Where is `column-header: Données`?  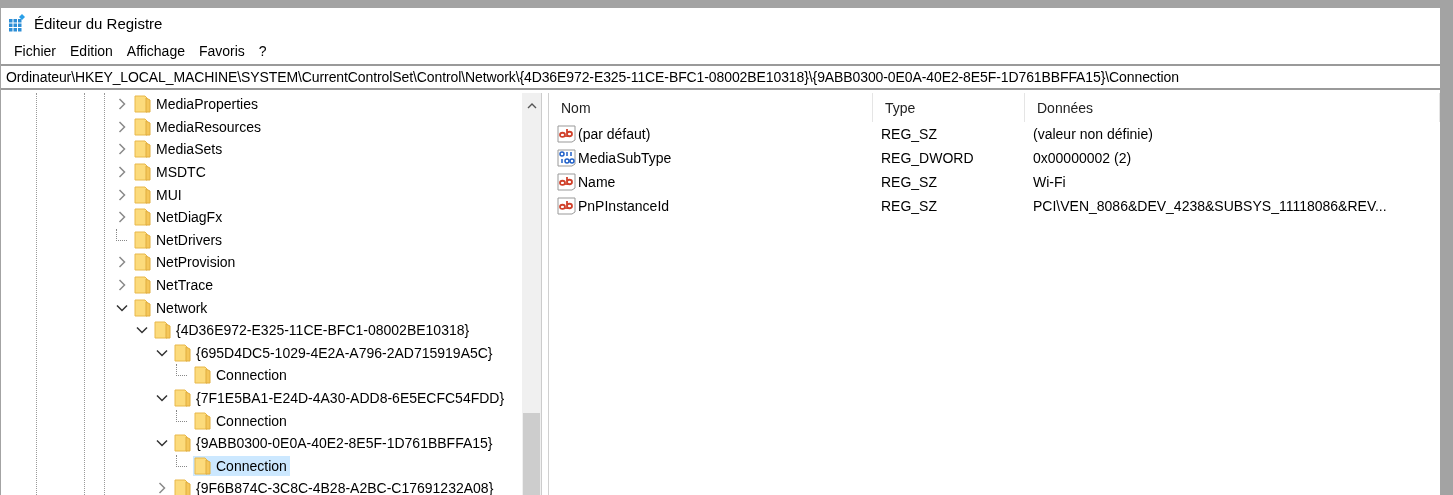 column-header: Données is located at coordinates (1232, 107).